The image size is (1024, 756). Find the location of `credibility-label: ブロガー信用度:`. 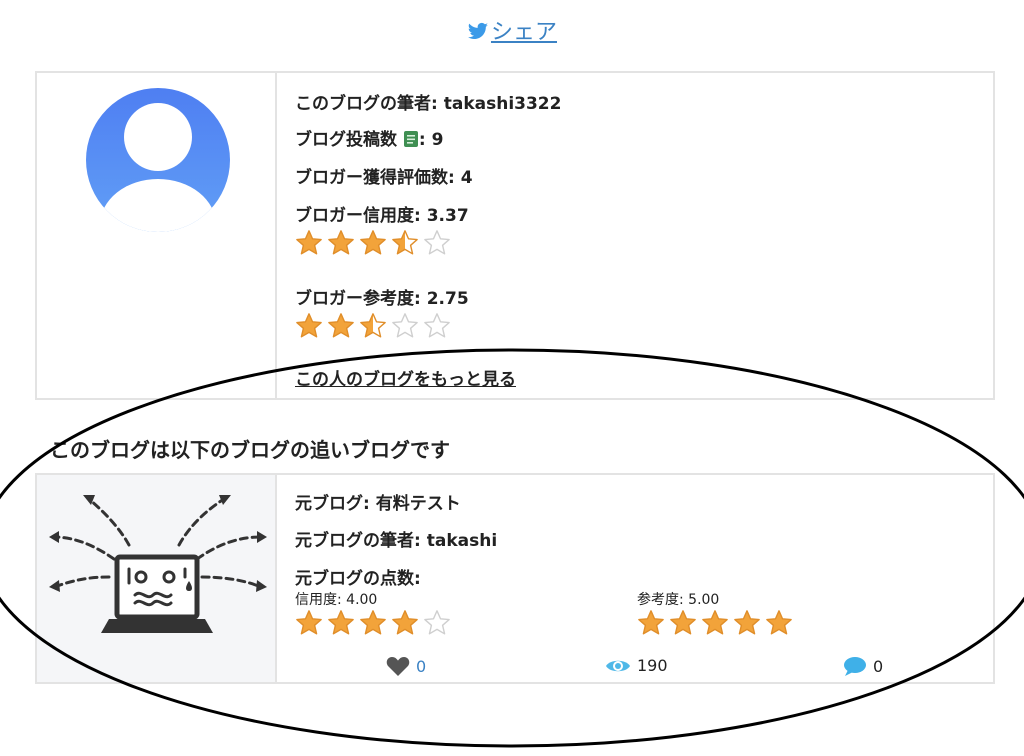

credibility-label: ブロガー信用度: is located at coordinates (361, 216).